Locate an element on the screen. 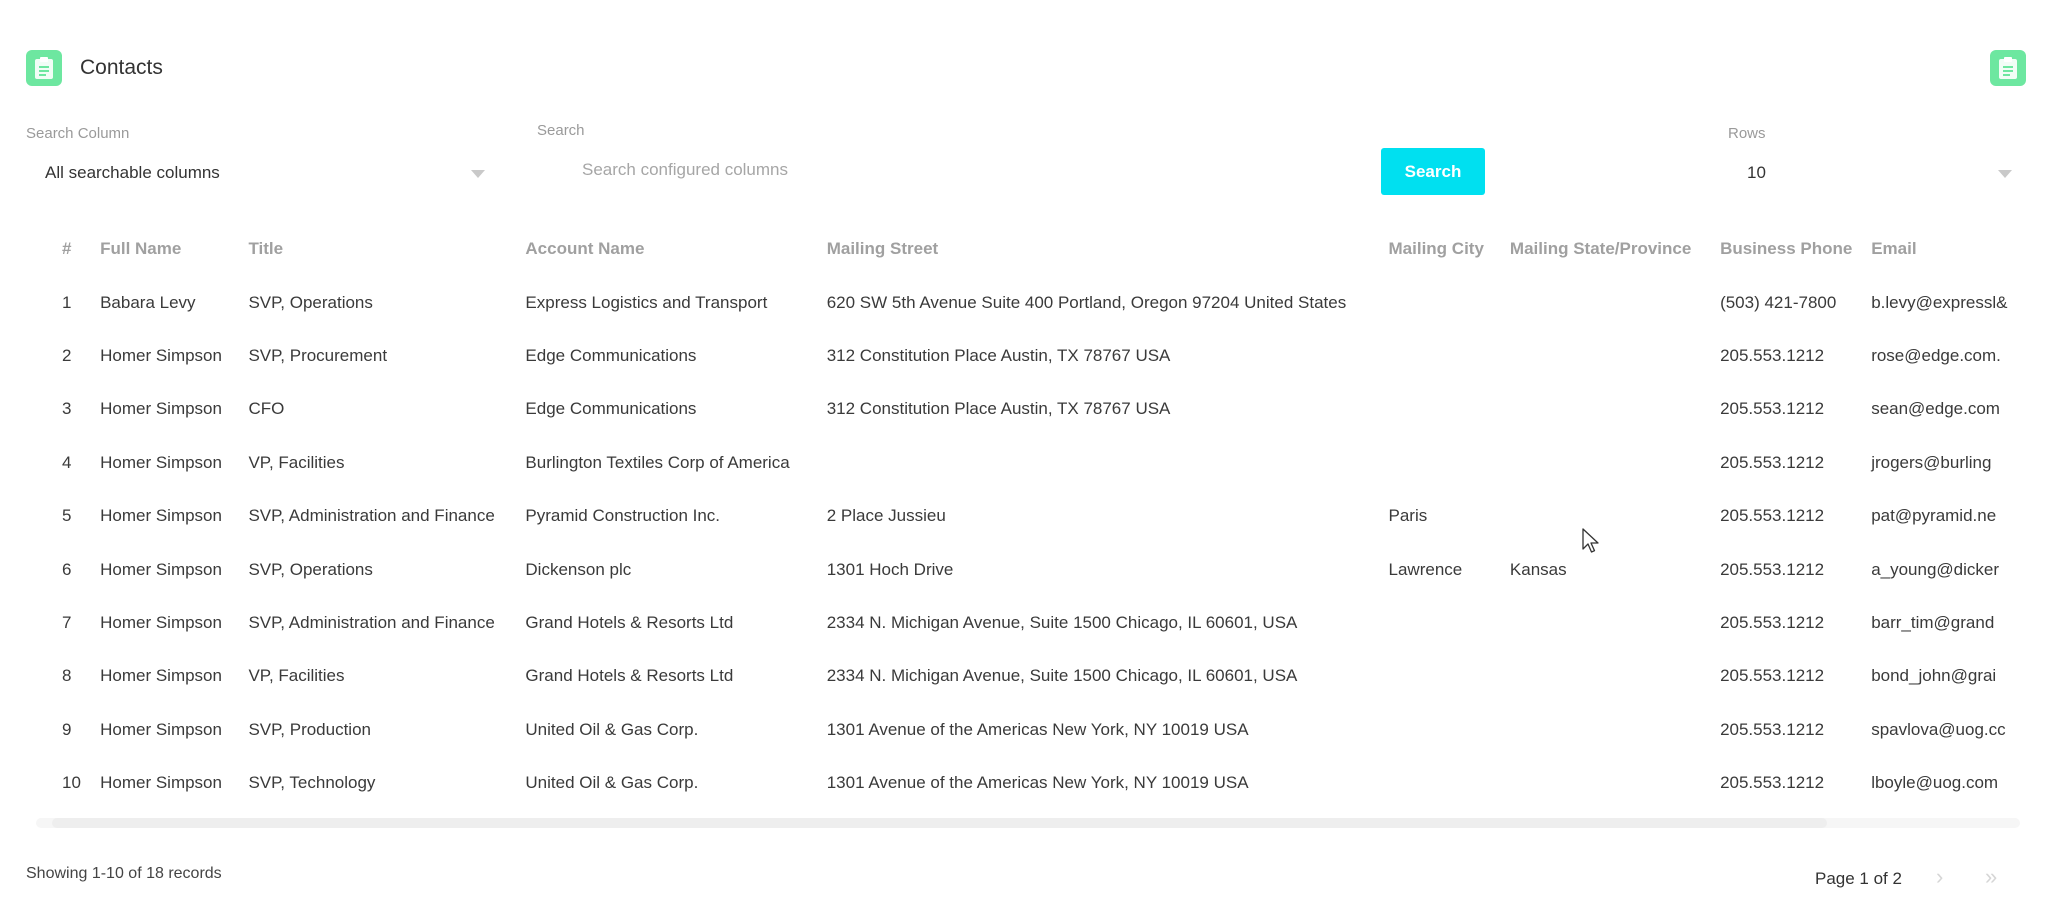 The height and width of the screenshot is (922, 2048). cell-title: SVP, Procurement is located at coordinates (318, 356).